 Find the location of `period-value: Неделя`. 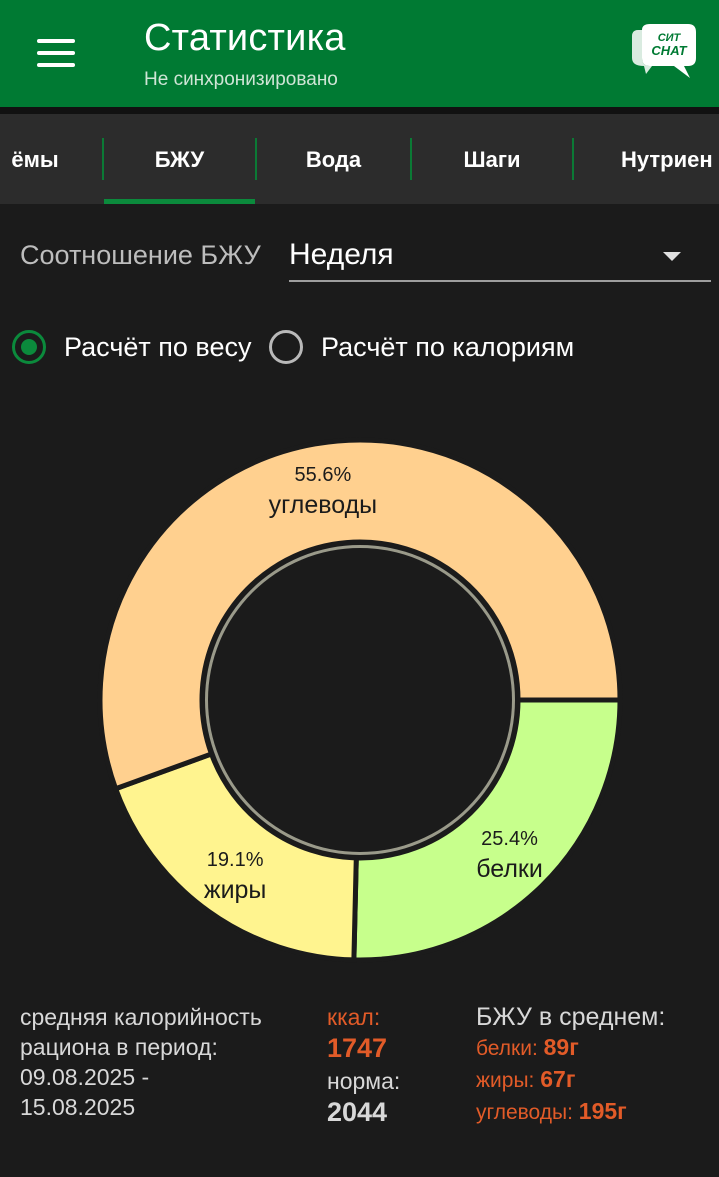

period-value: Неделя is located at coordinates (341, 254).